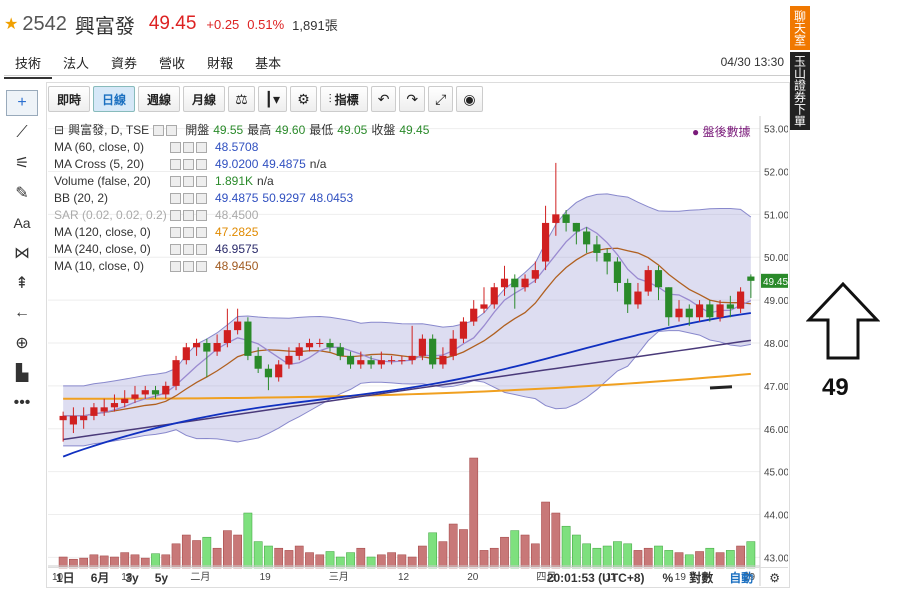  I want to click on legend-indicator-label: MA (240, close, 0), so click(102, 249).